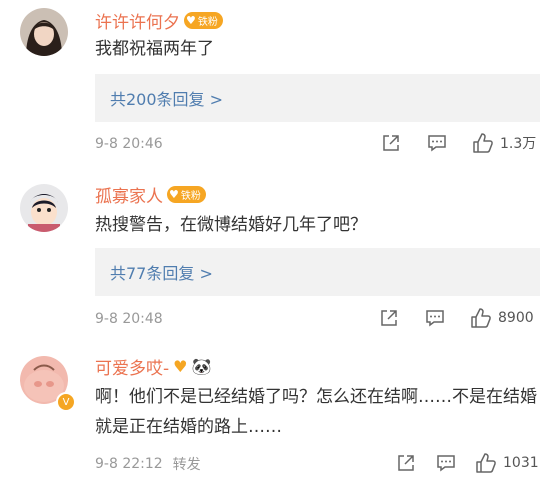  Describe the element at coordinates (201, 366) in the screenshot. I see `panda-emoji-icon: 🐼` at that location.